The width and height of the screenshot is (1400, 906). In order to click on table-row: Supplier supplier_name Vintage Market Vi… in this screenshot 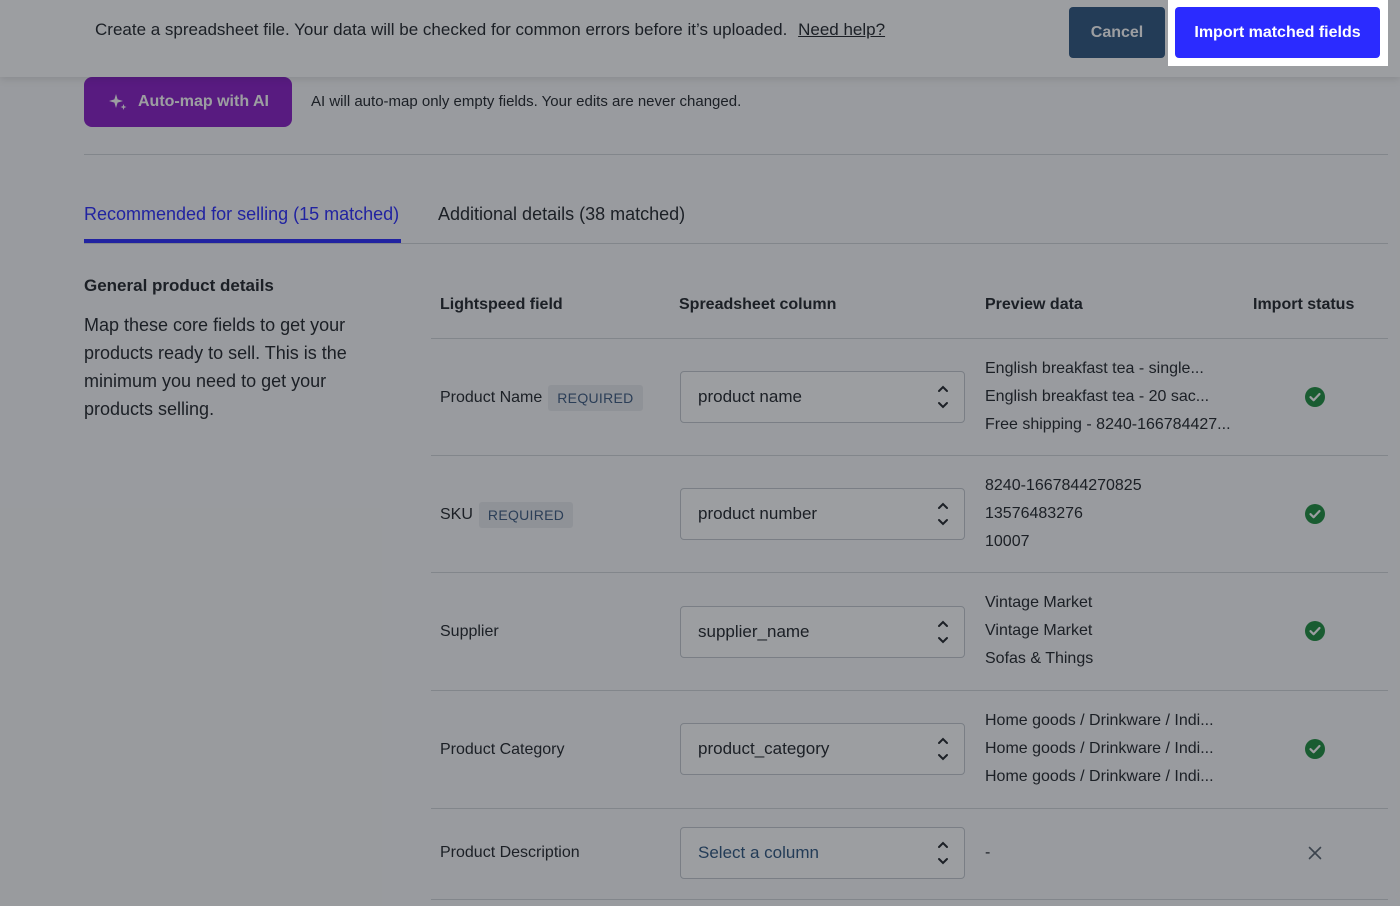, I will do `click(909, 632)`.